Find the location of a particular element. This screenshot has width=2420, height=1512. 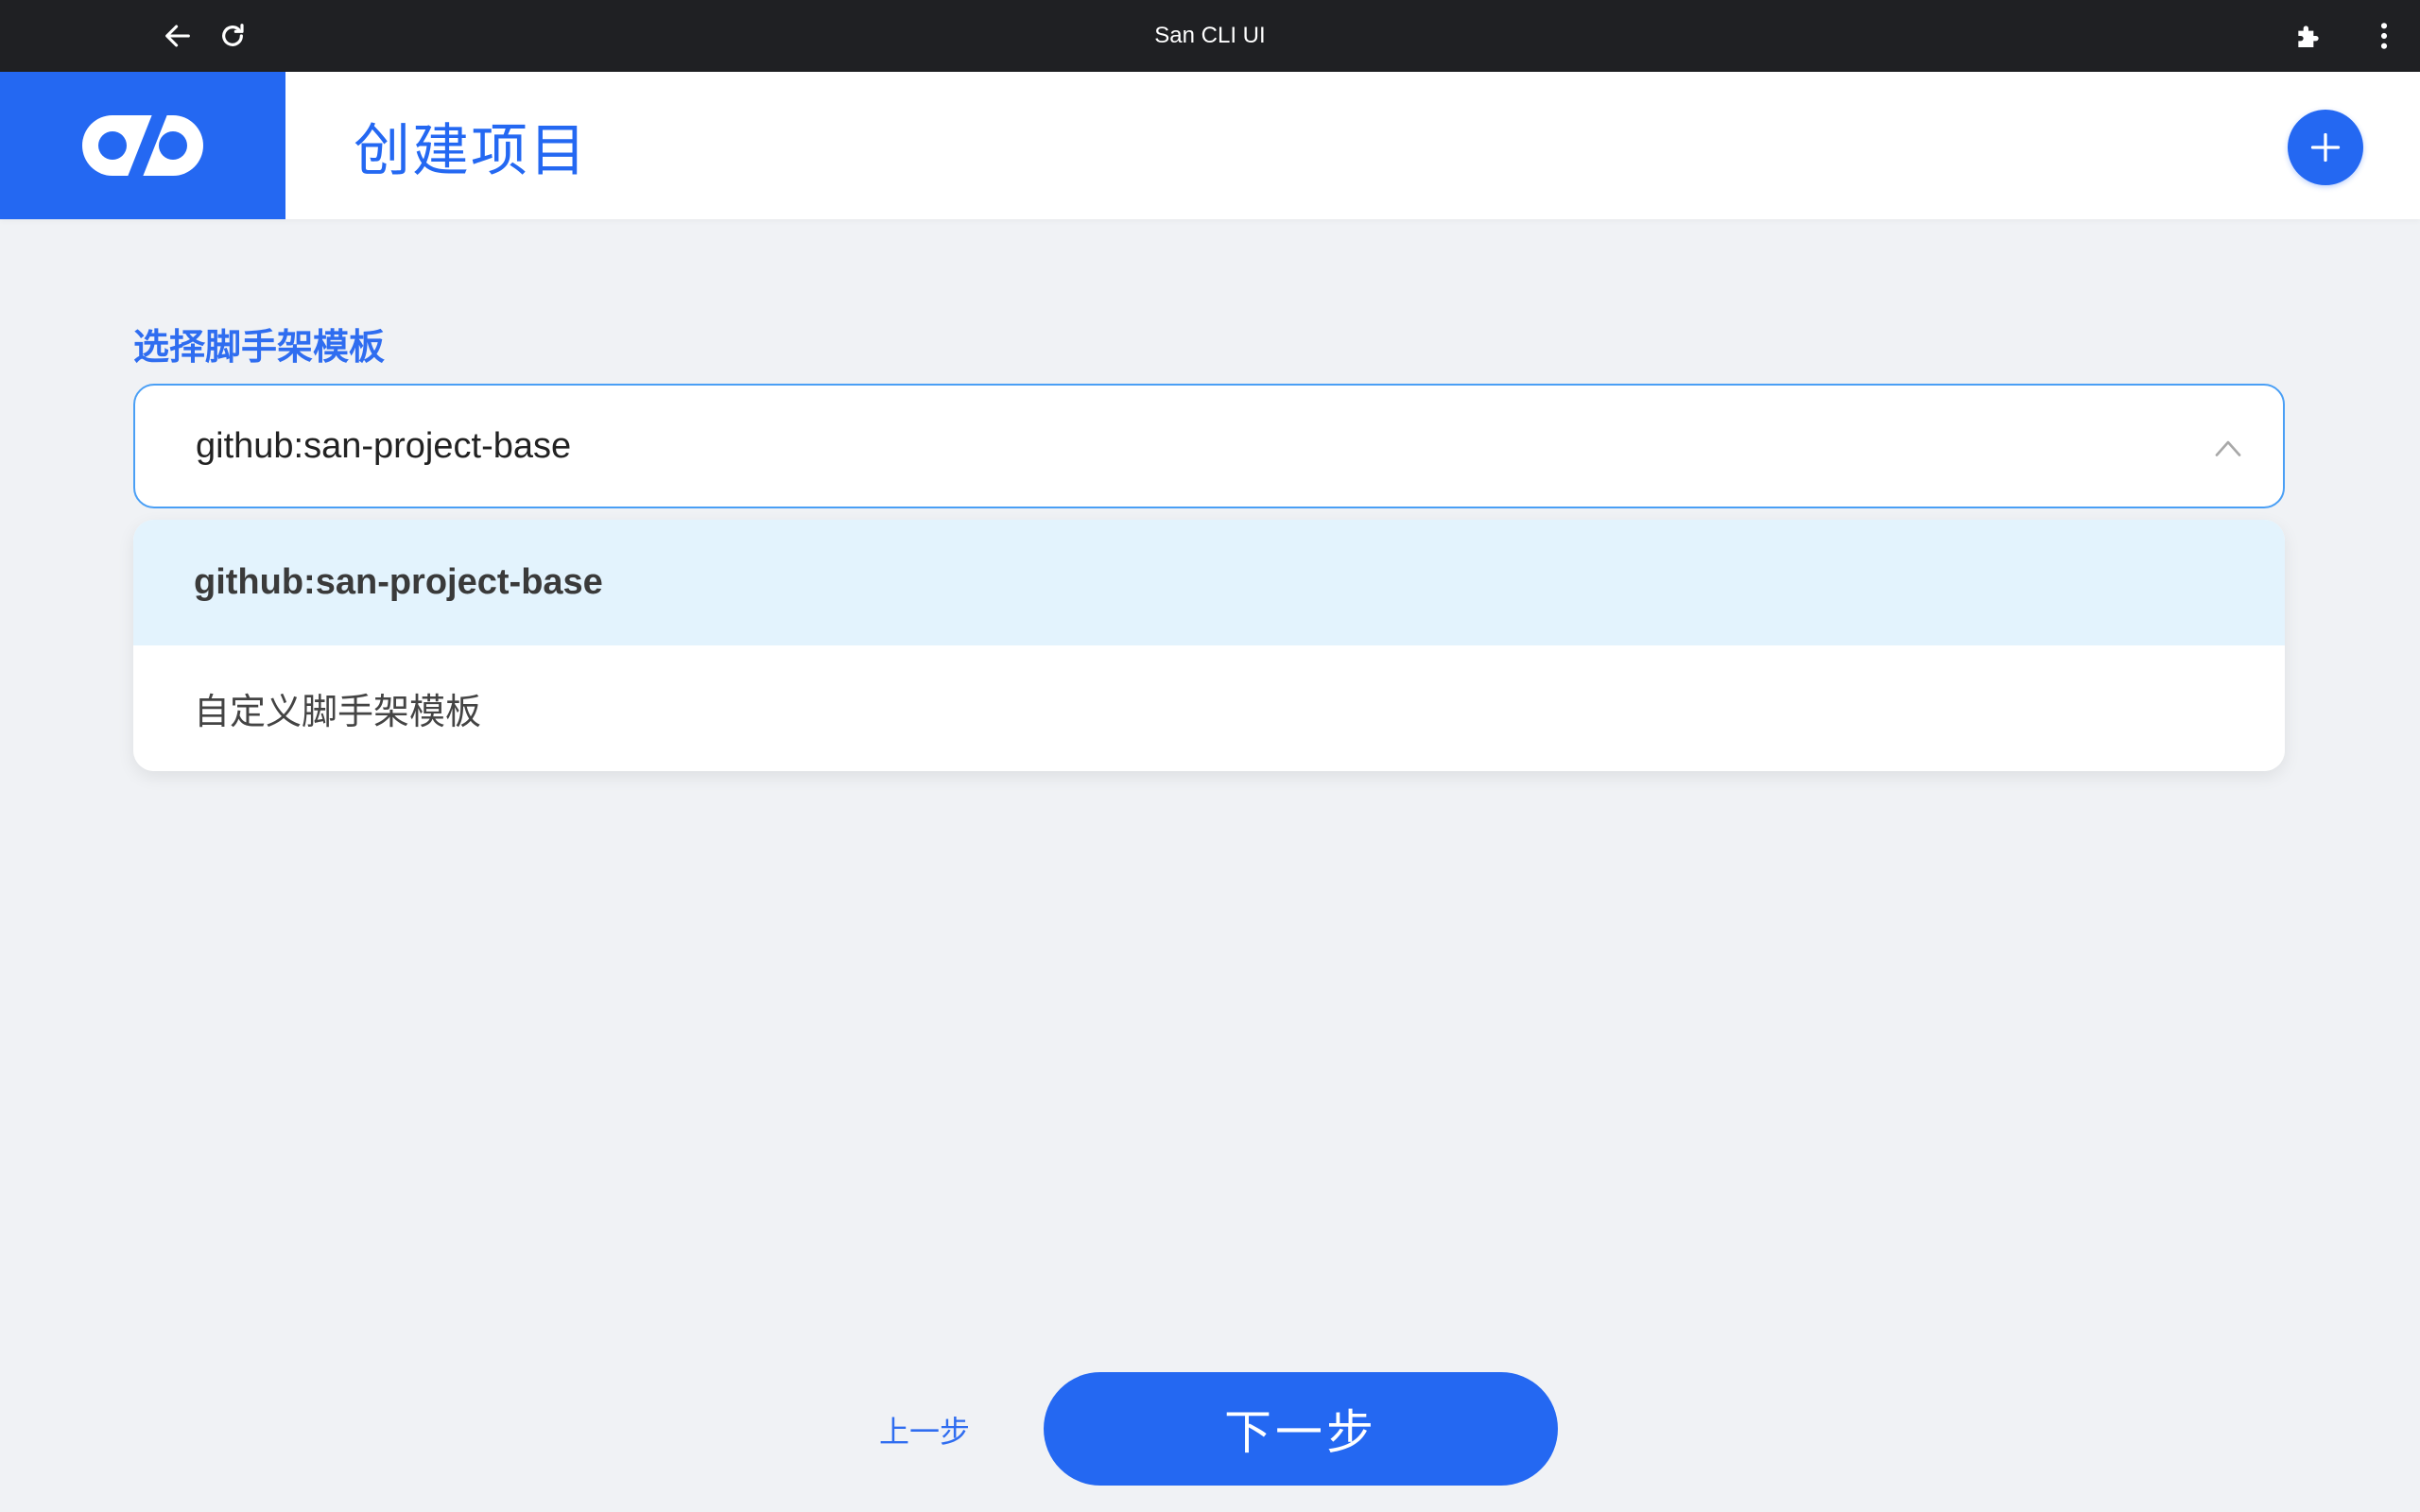

app-header: 创建项目 is located at coordinates (1210, 145).